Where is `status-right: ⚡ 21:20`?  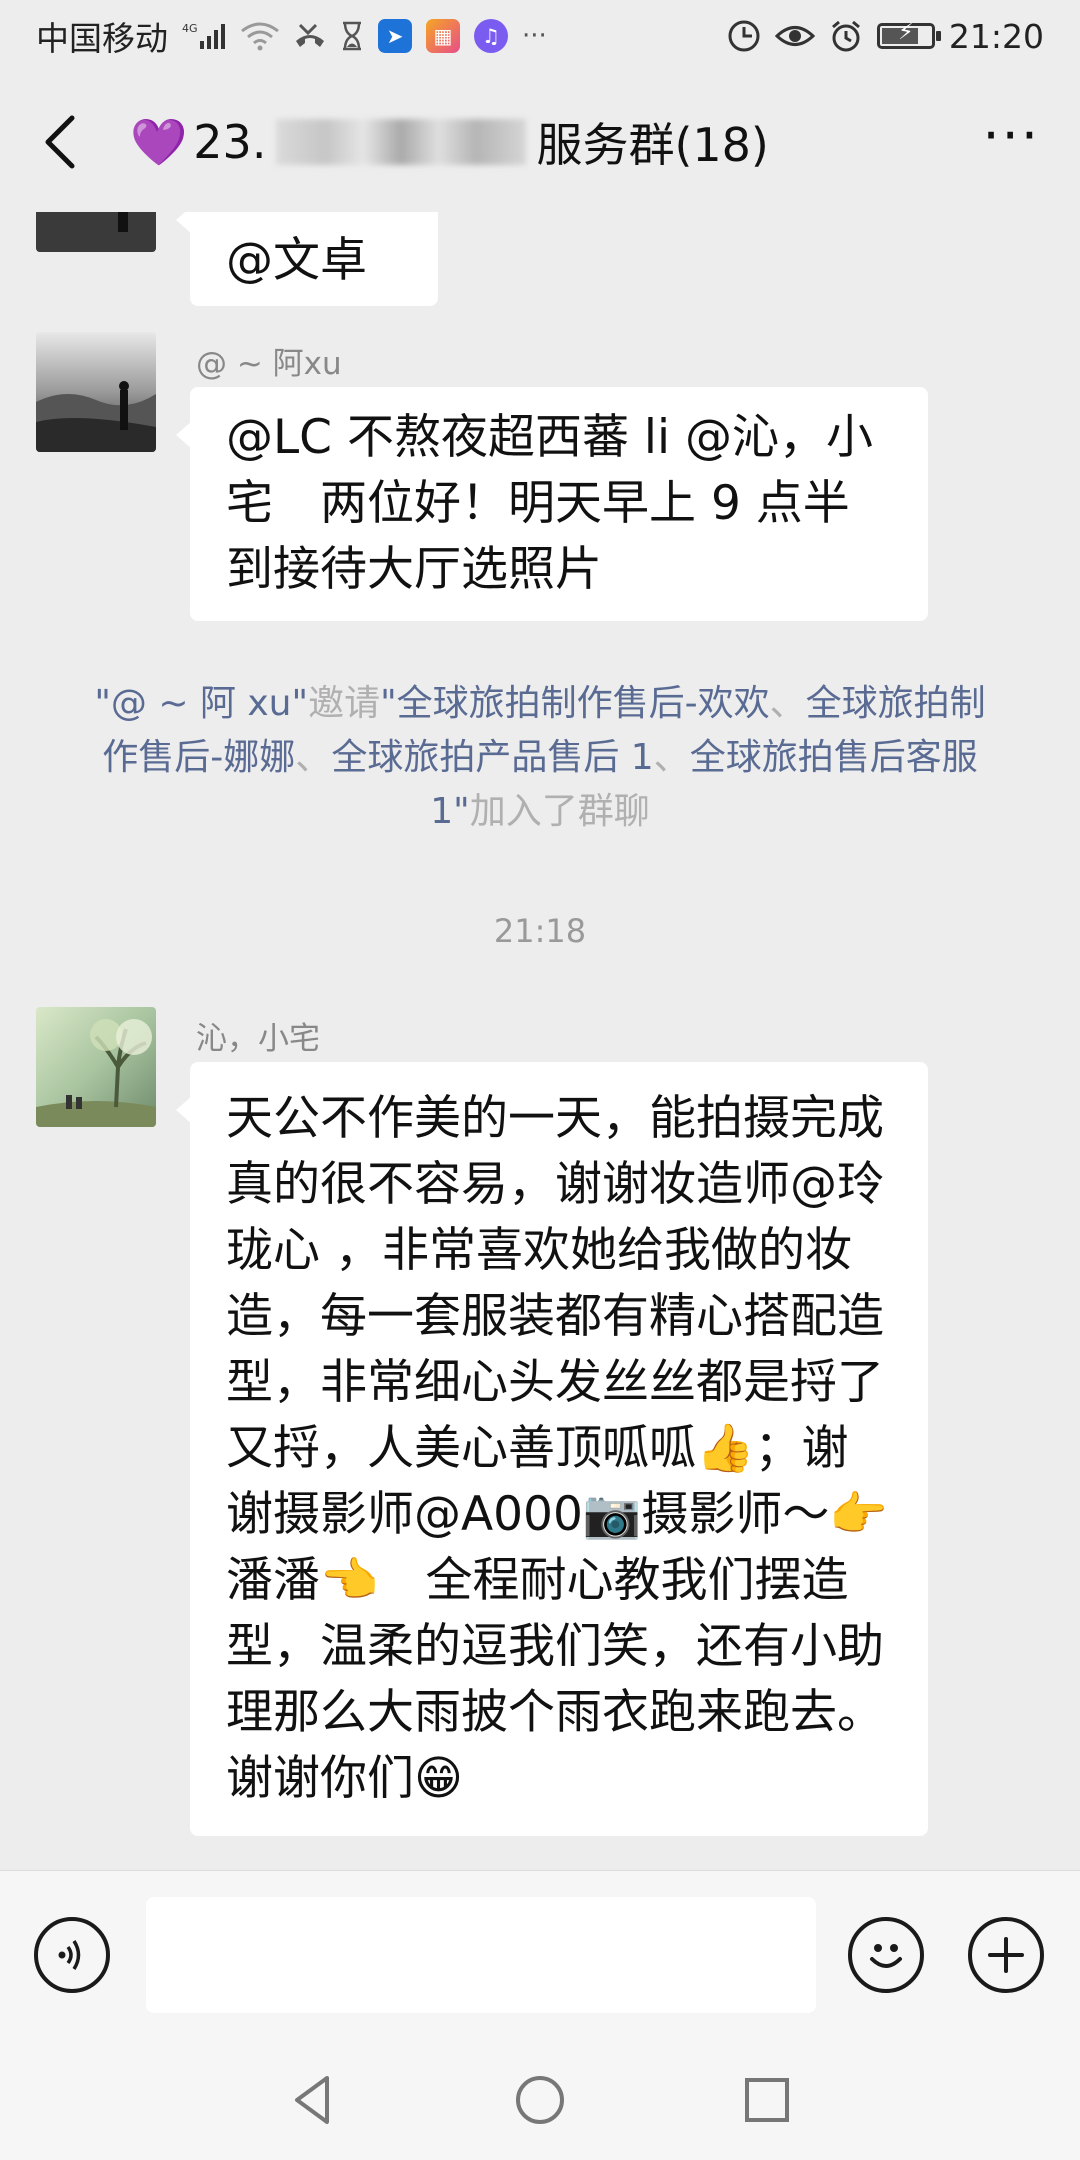 status-right: ⚡ 21:20 is located at coordinates (885, 36).